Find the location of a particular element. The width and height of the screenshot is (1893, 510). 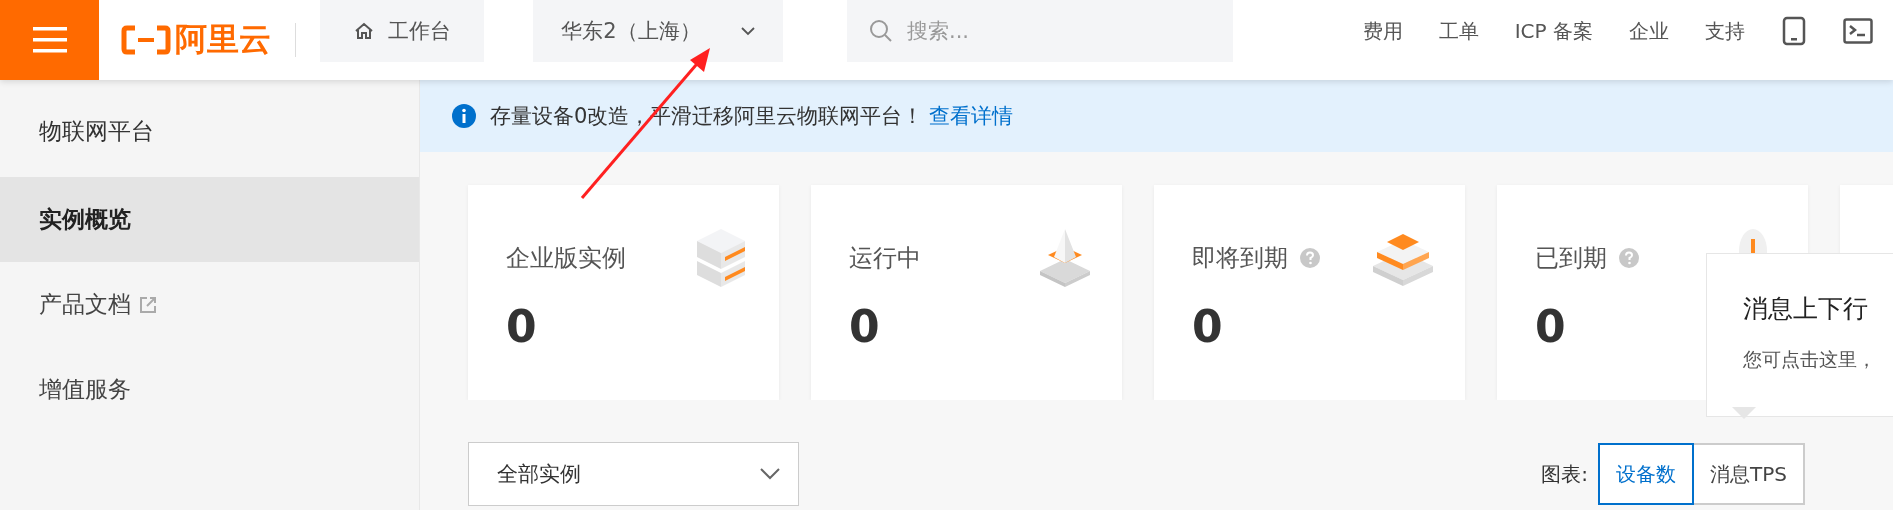

workbench-button: 工作台 is located at coordinates (402, 31).